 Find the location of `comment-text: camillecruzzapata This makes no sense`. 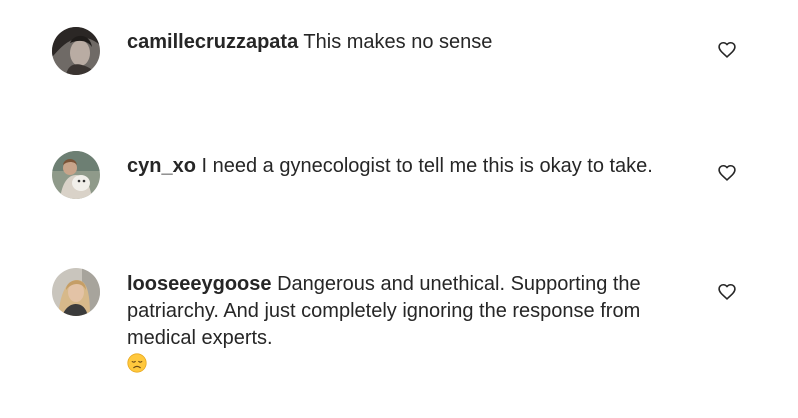

comment-text: camillecruzzapata This makes no sense is located at coordinates (309, 42).